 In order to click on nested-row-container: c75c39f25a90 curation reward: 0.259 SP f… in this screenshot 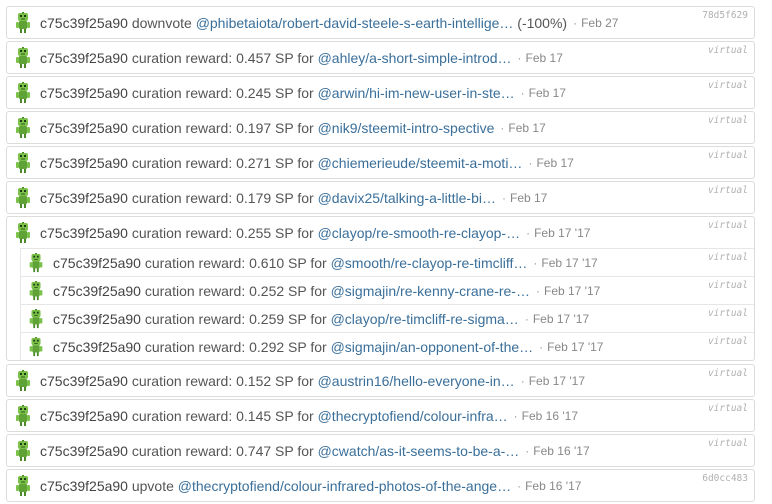, I will do `click(387, 318)`.